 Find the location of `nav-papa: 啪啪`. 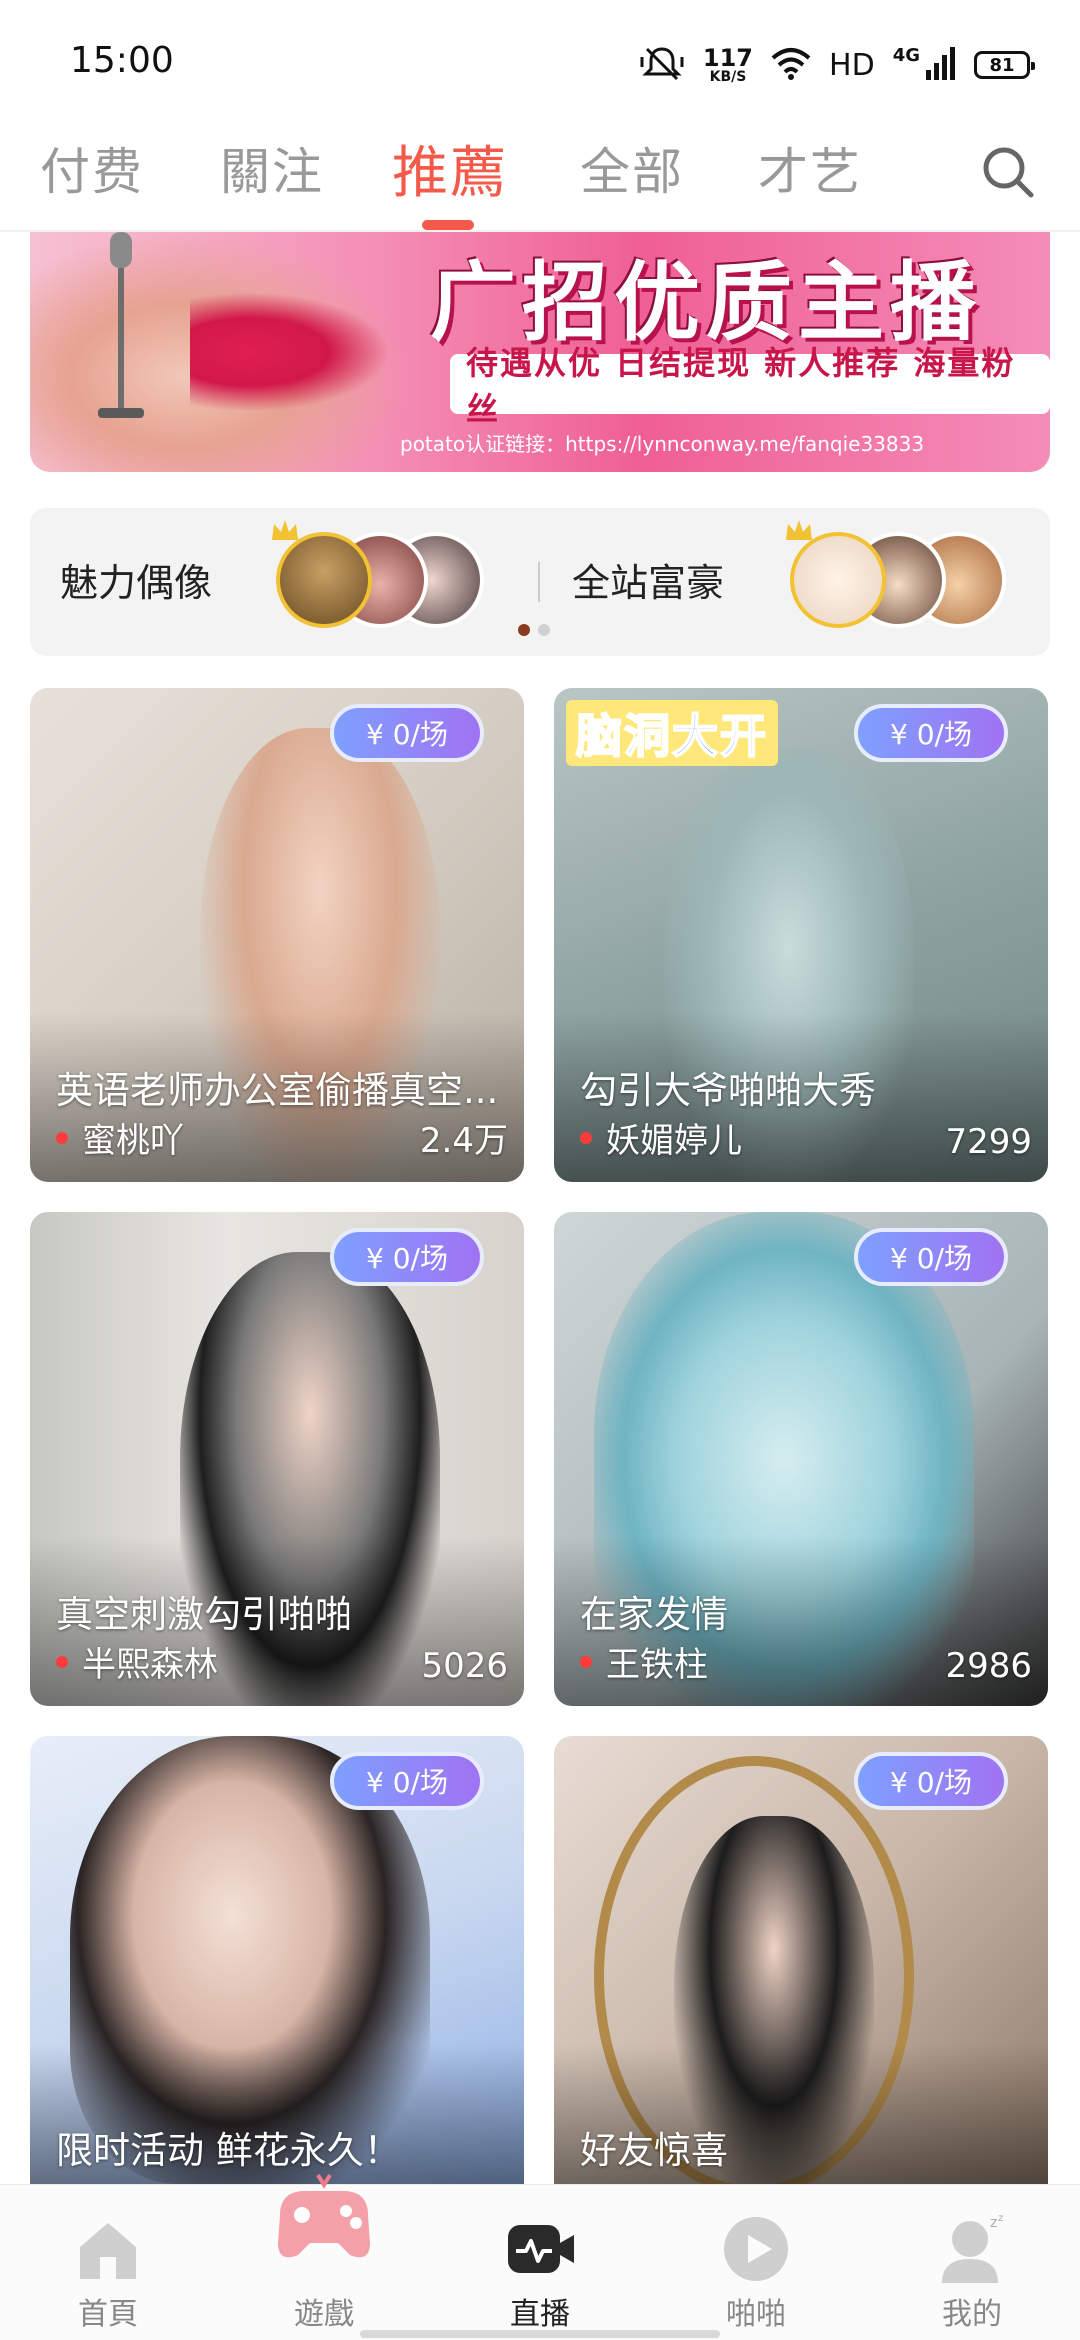

nav-papa: 啪啪 is located at coordinates (756, 2262).